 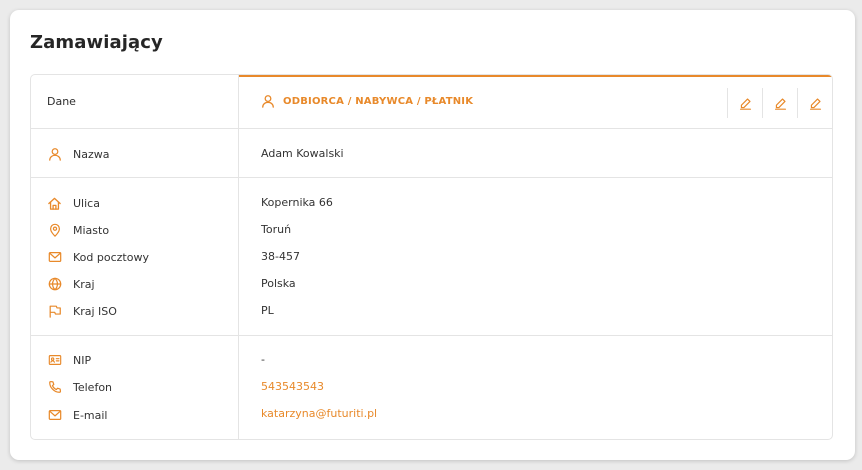 What do you see at coordinates (54, 284) in the screenshot?
I see `globe-icon` at bounding box center [54, 284].